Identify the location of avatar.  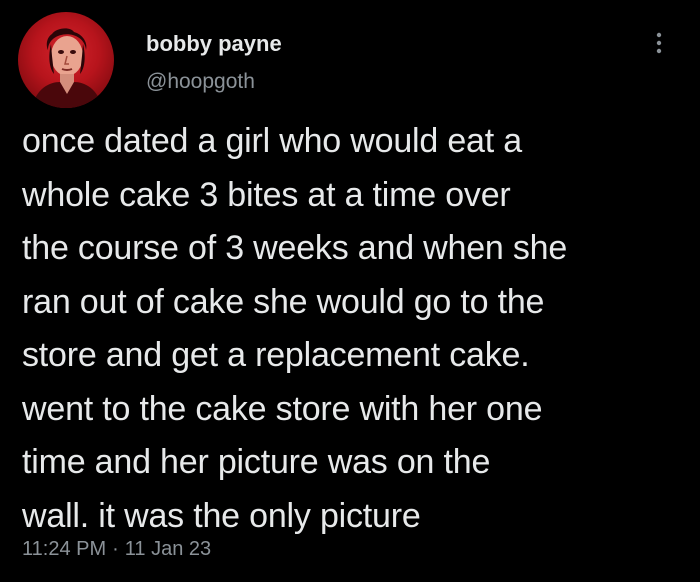
(66, 60).